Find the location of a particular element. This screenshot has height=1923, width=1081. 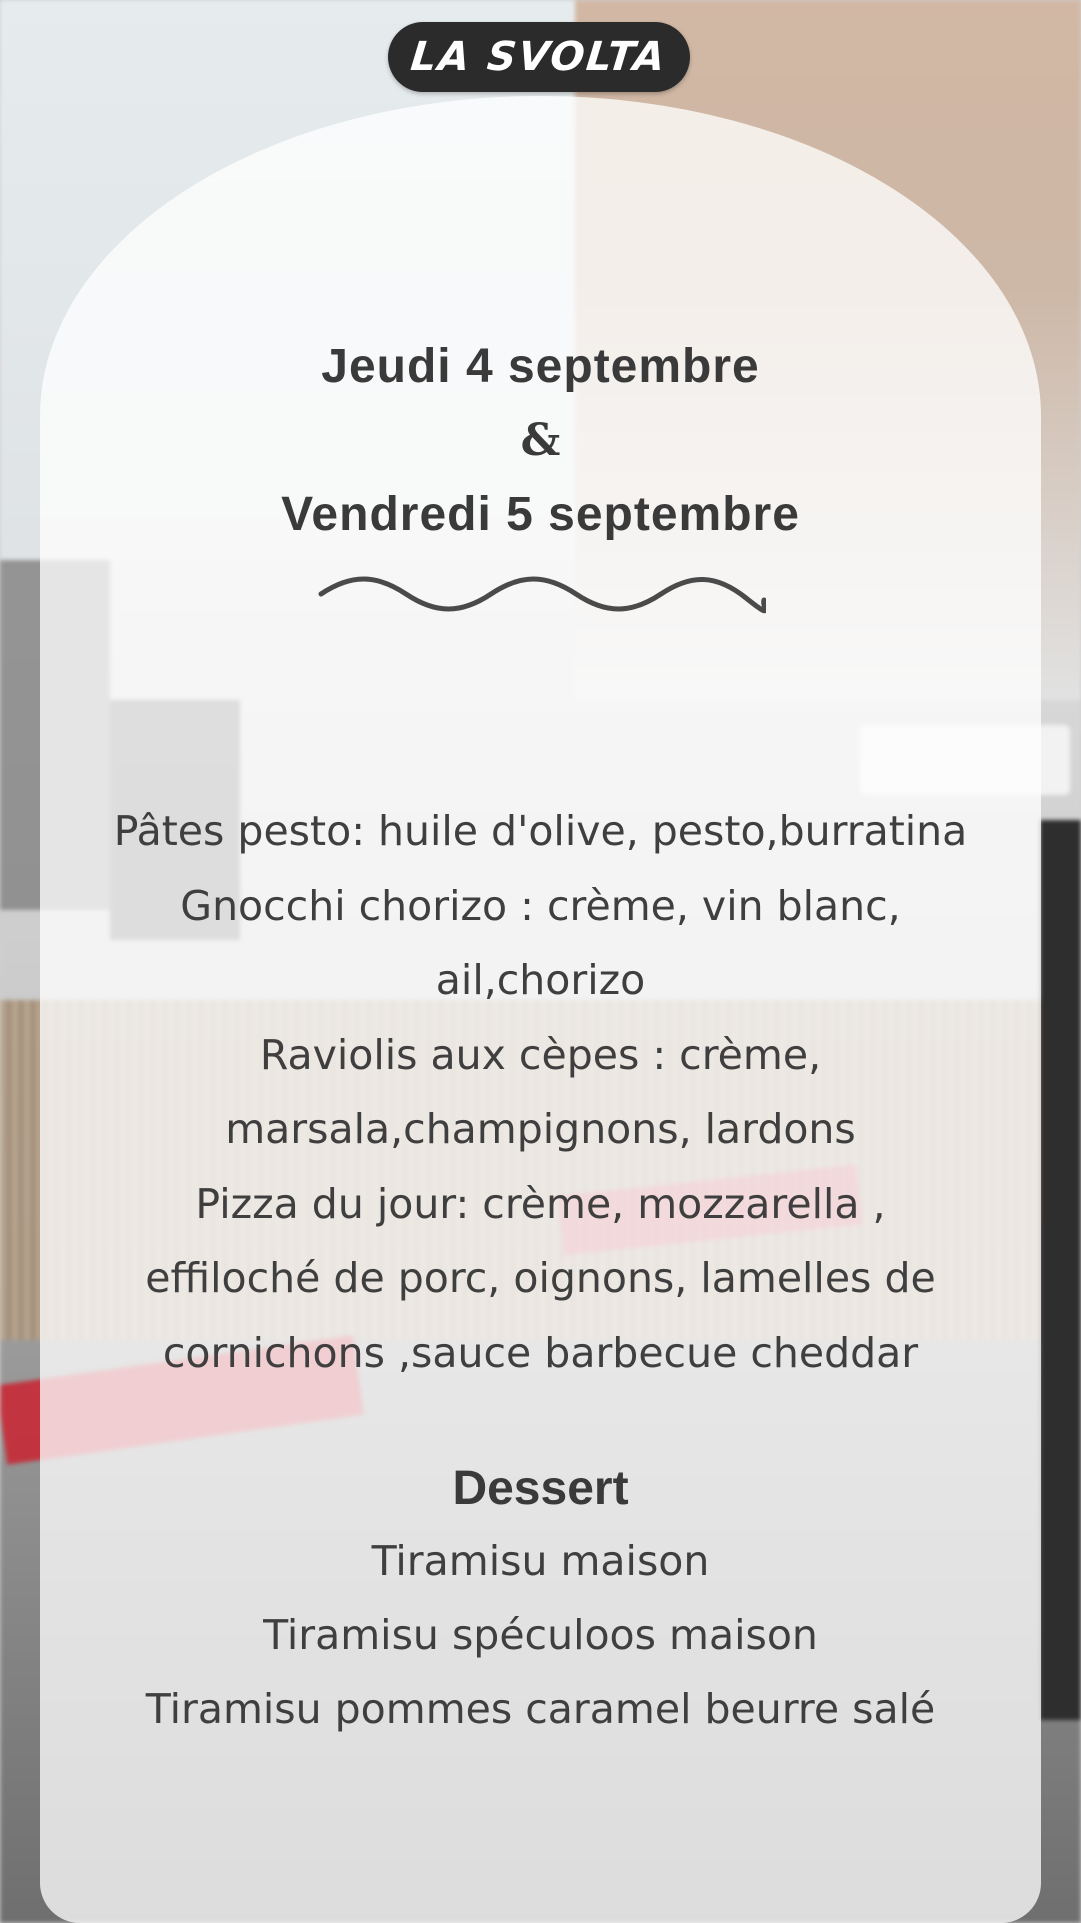

dish-line: effiloché de porc, oignons, lamelles de is located at coordinates (540, 1278).